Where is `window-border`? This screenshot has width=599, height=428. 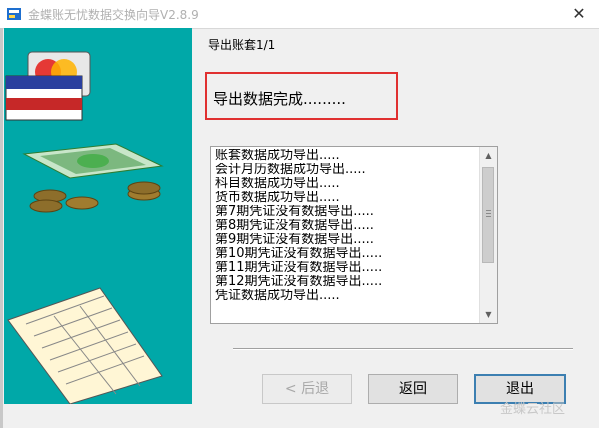
window-border is located at coordinates (1, 228).